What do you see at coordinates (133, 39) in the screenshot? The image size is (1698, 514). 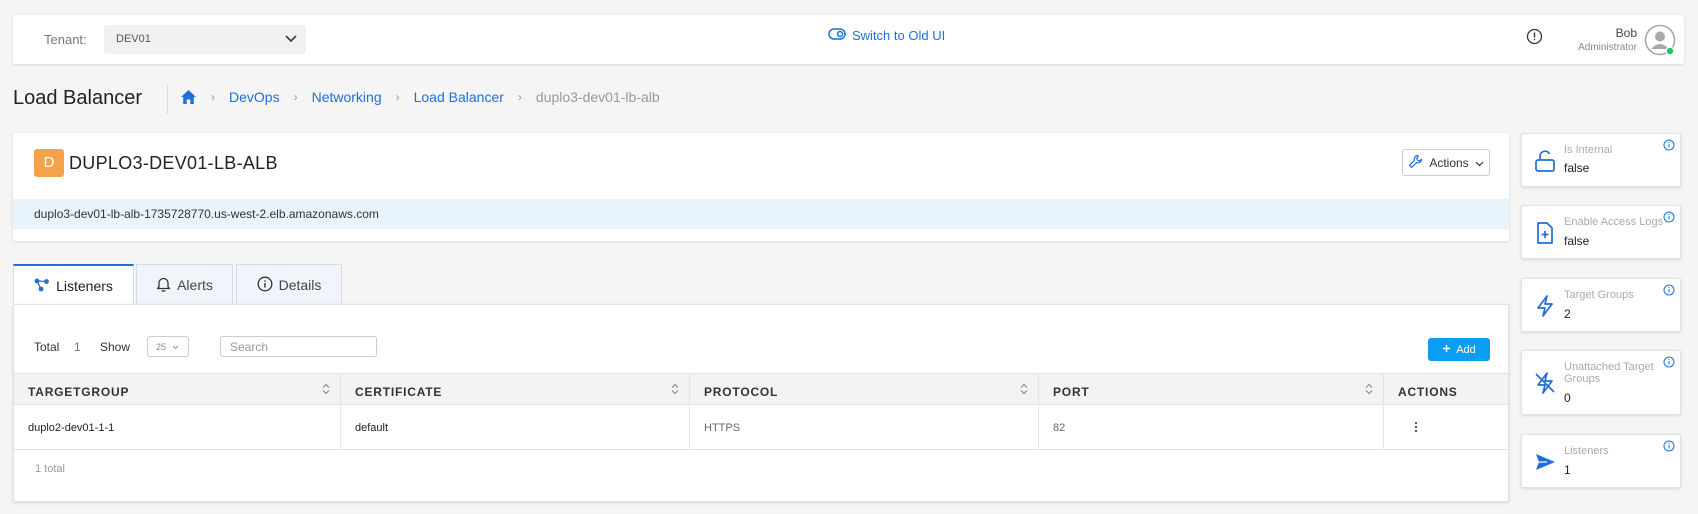 I see `tenant-value: DEV01` at bounding box center [133, 39].